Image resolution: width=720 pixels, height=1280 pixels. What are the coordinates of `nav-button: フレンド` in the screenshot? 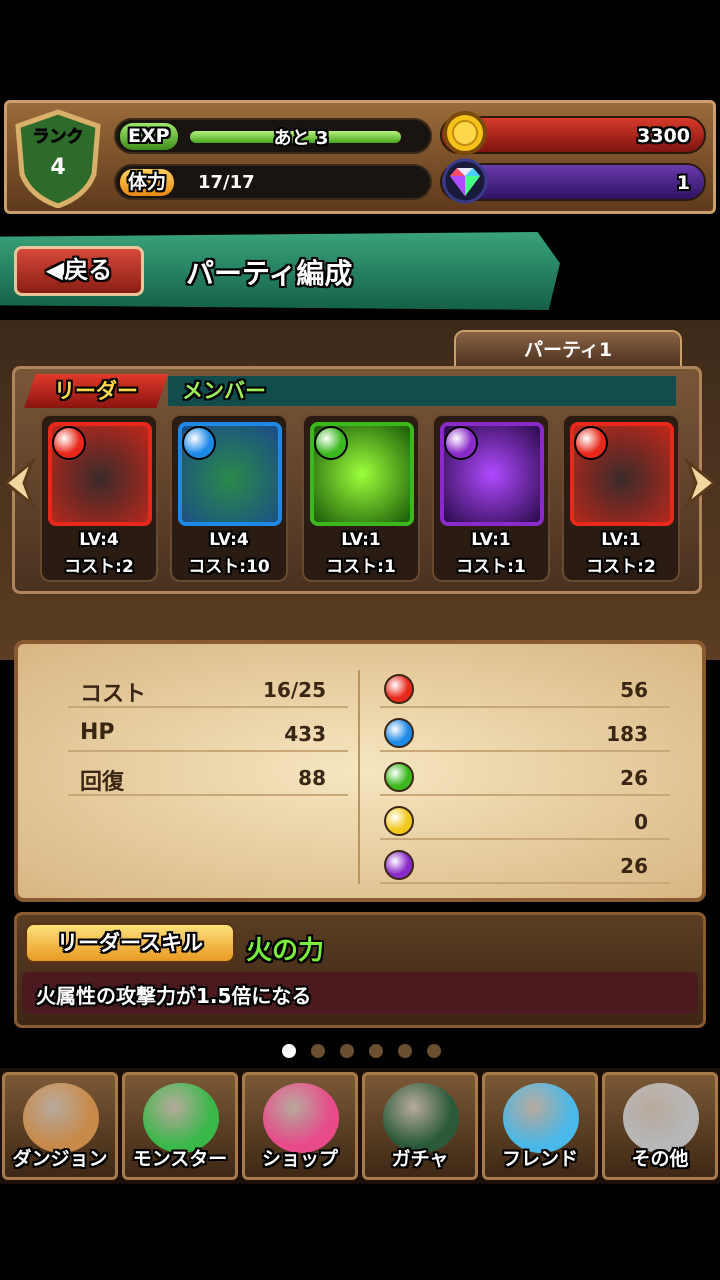 It's located at (540, 1126).